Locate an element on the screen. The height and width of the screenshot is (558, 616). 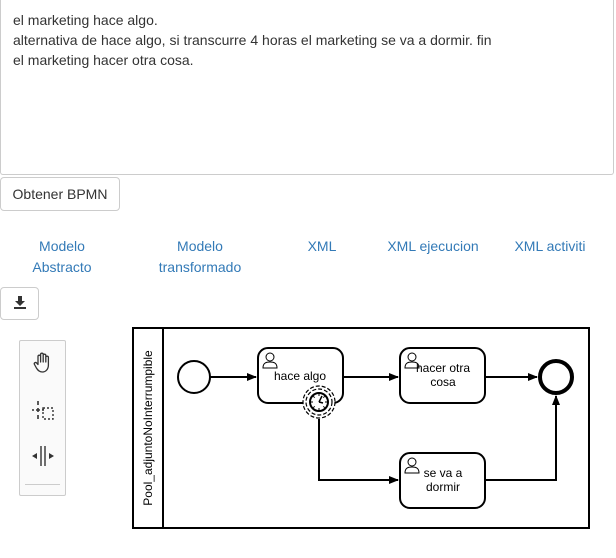
task-hacer-otra-cosa: hacer otra cosa is located at coordinates (442, 375).